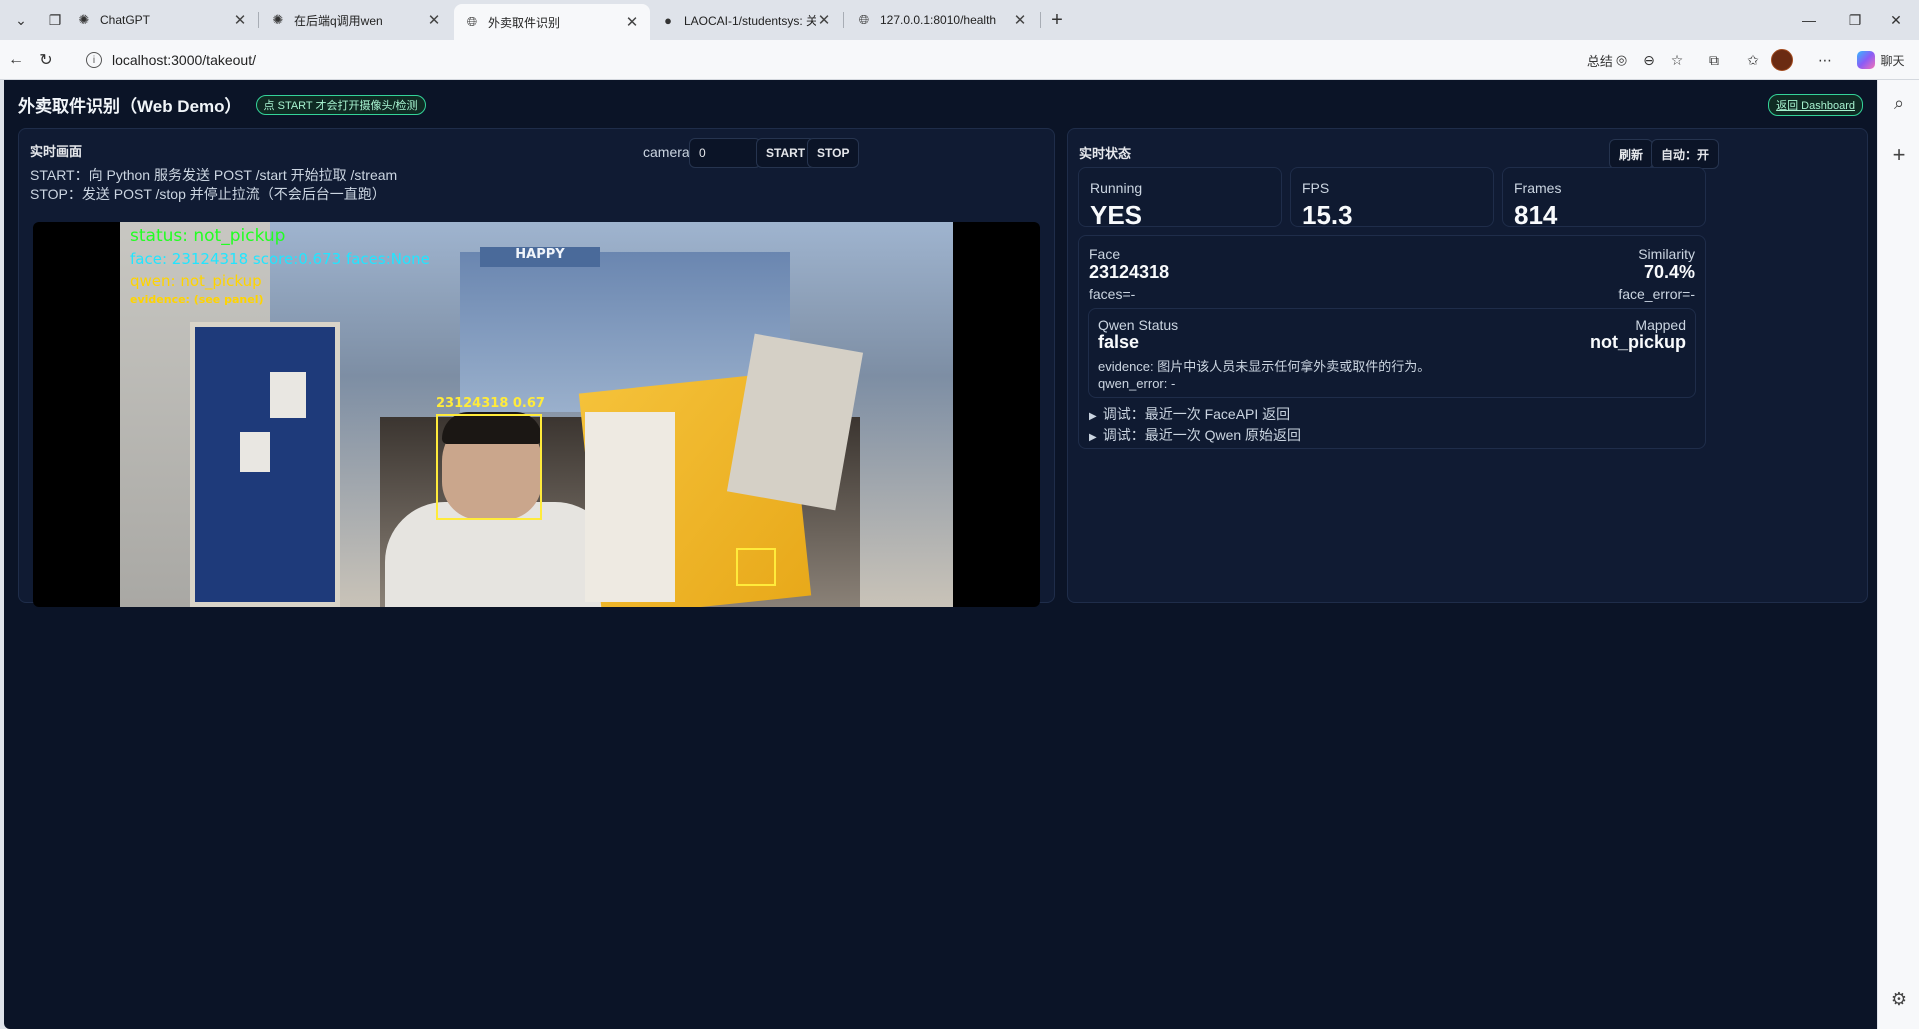  Describe the element at coordinates (1714, 60) in the screenshot. I see `extensions-icon: ⧉` at that location.